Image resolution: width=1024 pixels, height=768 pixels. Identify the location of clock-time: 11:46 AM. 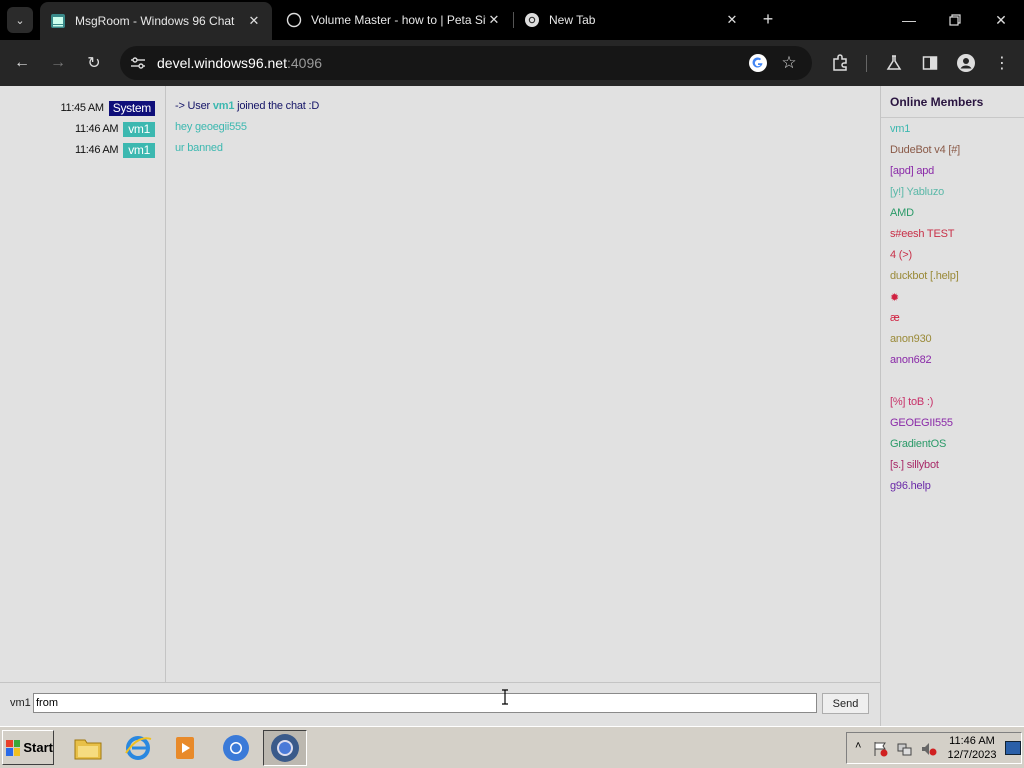
(972, 741).